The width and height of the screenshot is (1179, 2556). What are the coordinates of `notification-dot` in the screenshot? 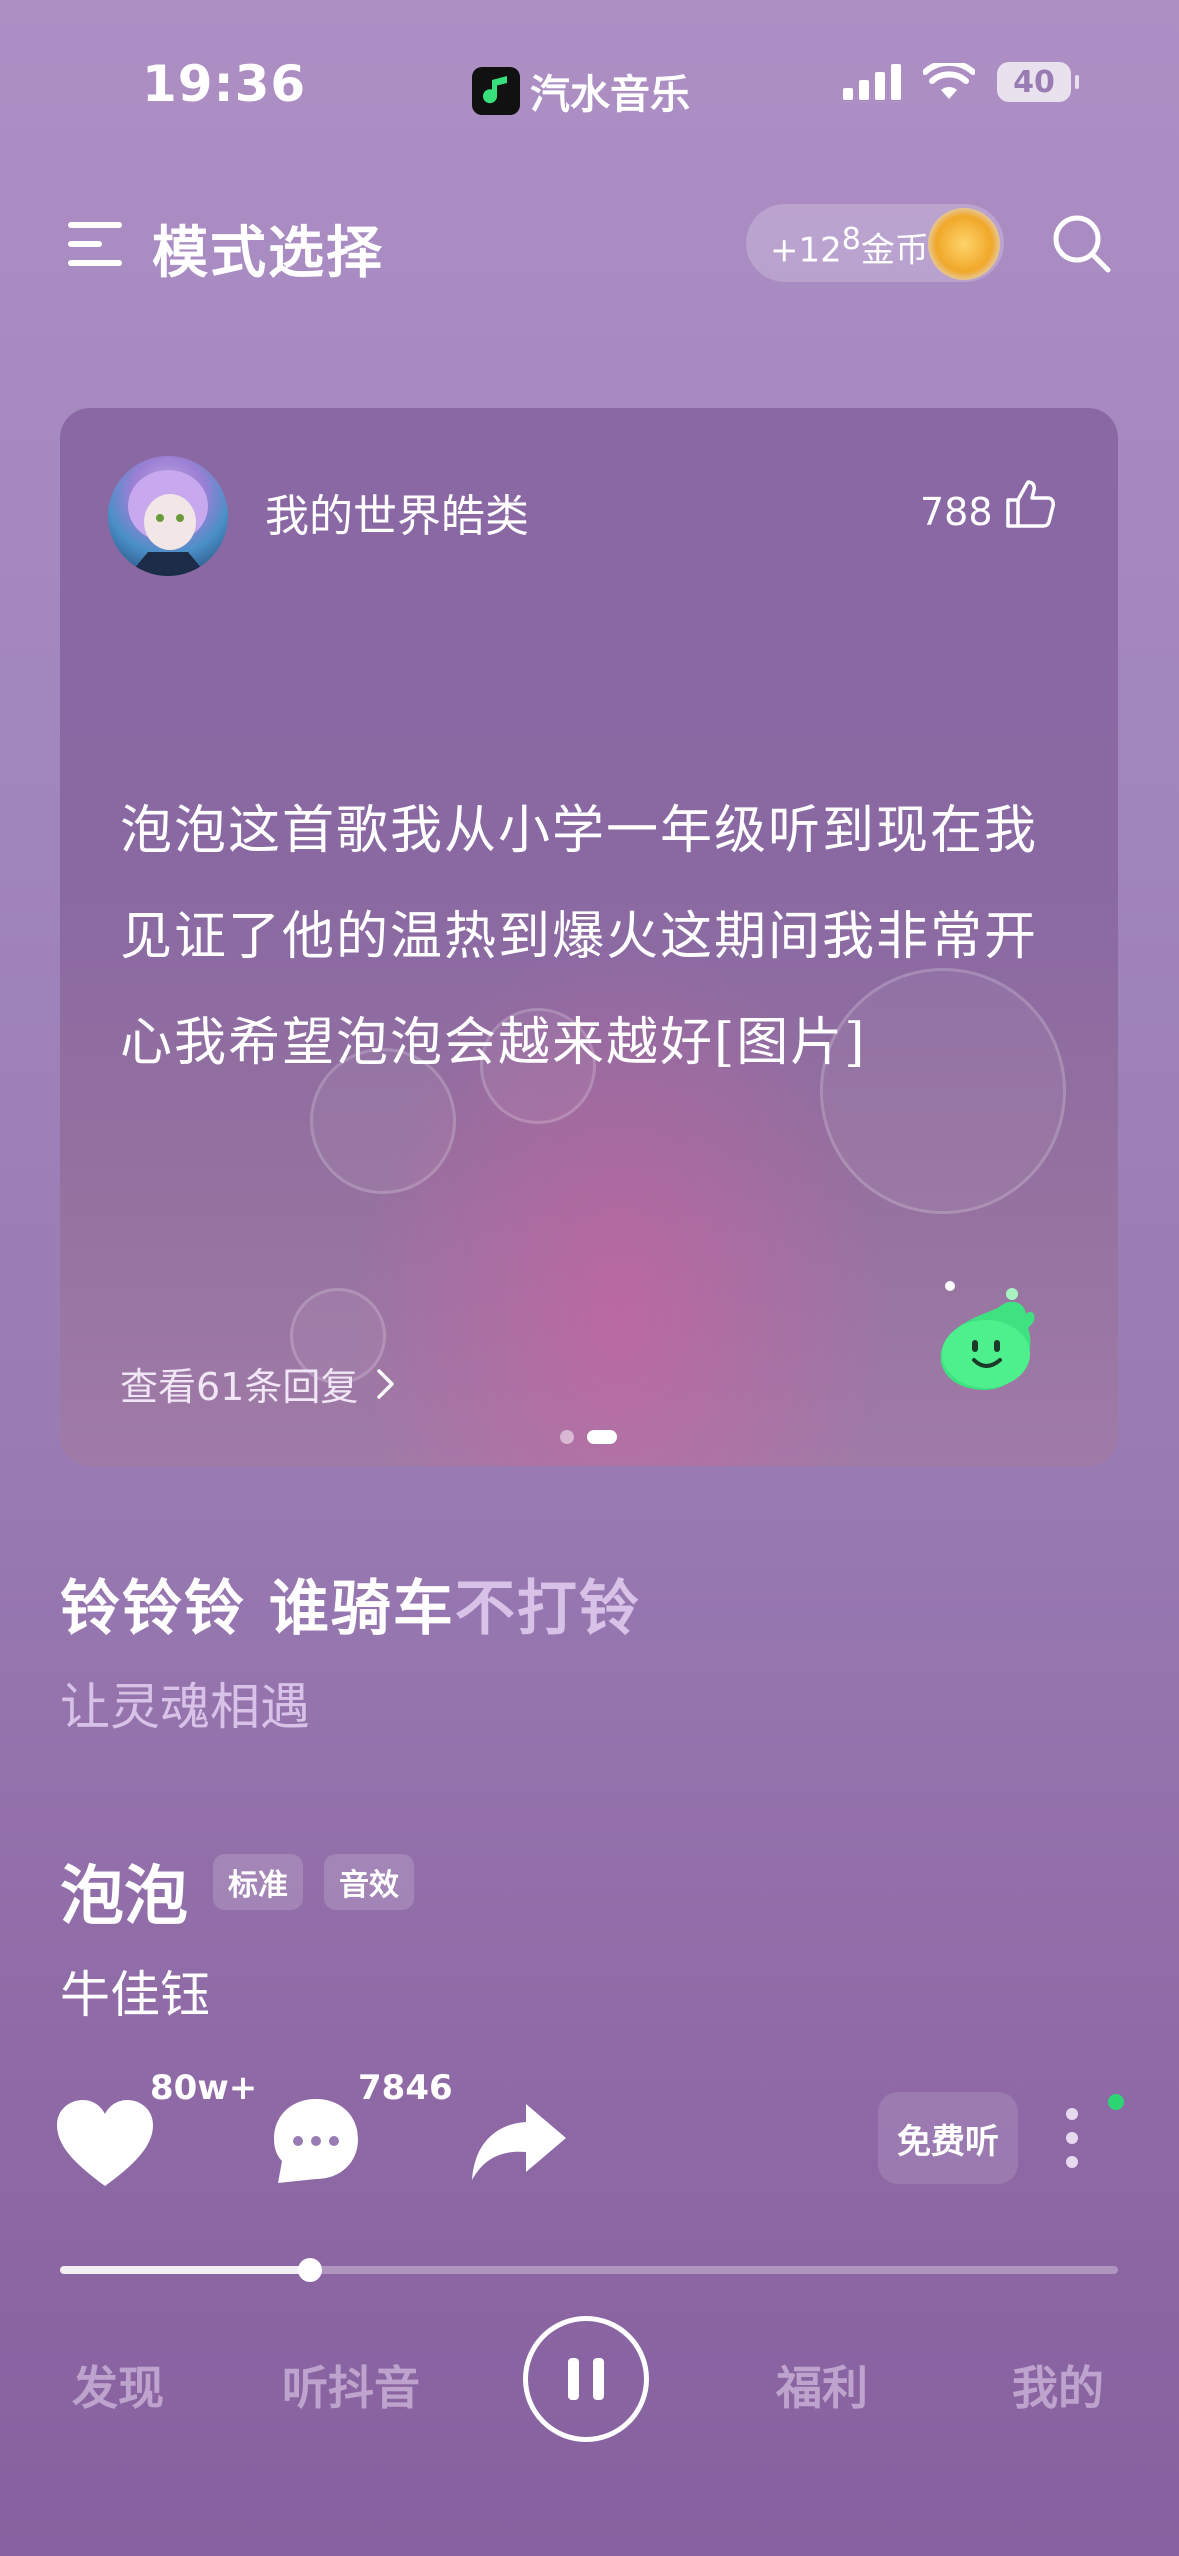 It's located at (1116, 2102).